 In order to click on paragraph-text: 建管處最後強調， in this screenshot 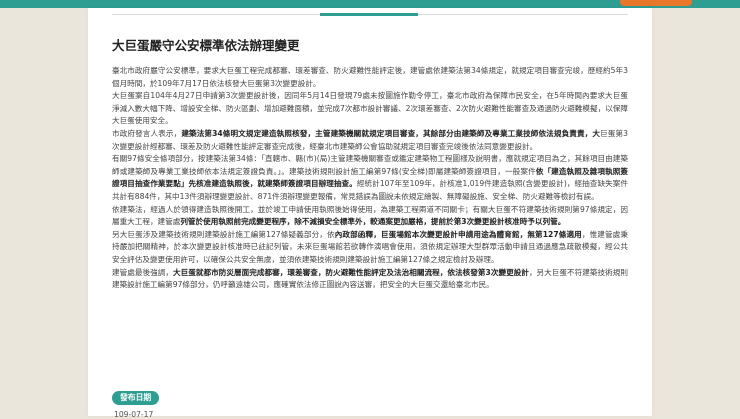, I will do `click(142, 272)`.